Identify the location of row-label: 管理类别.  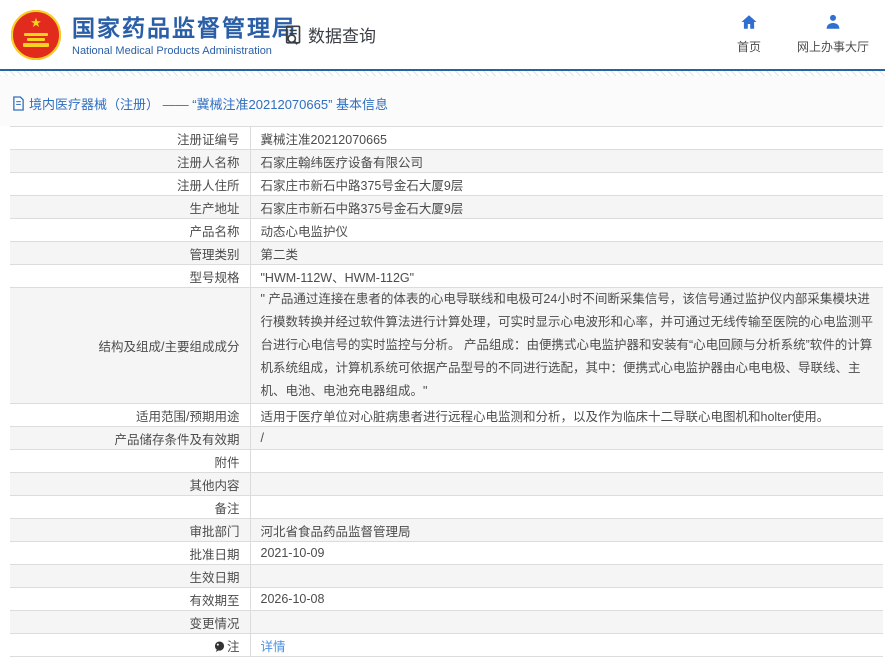
(130, 253).